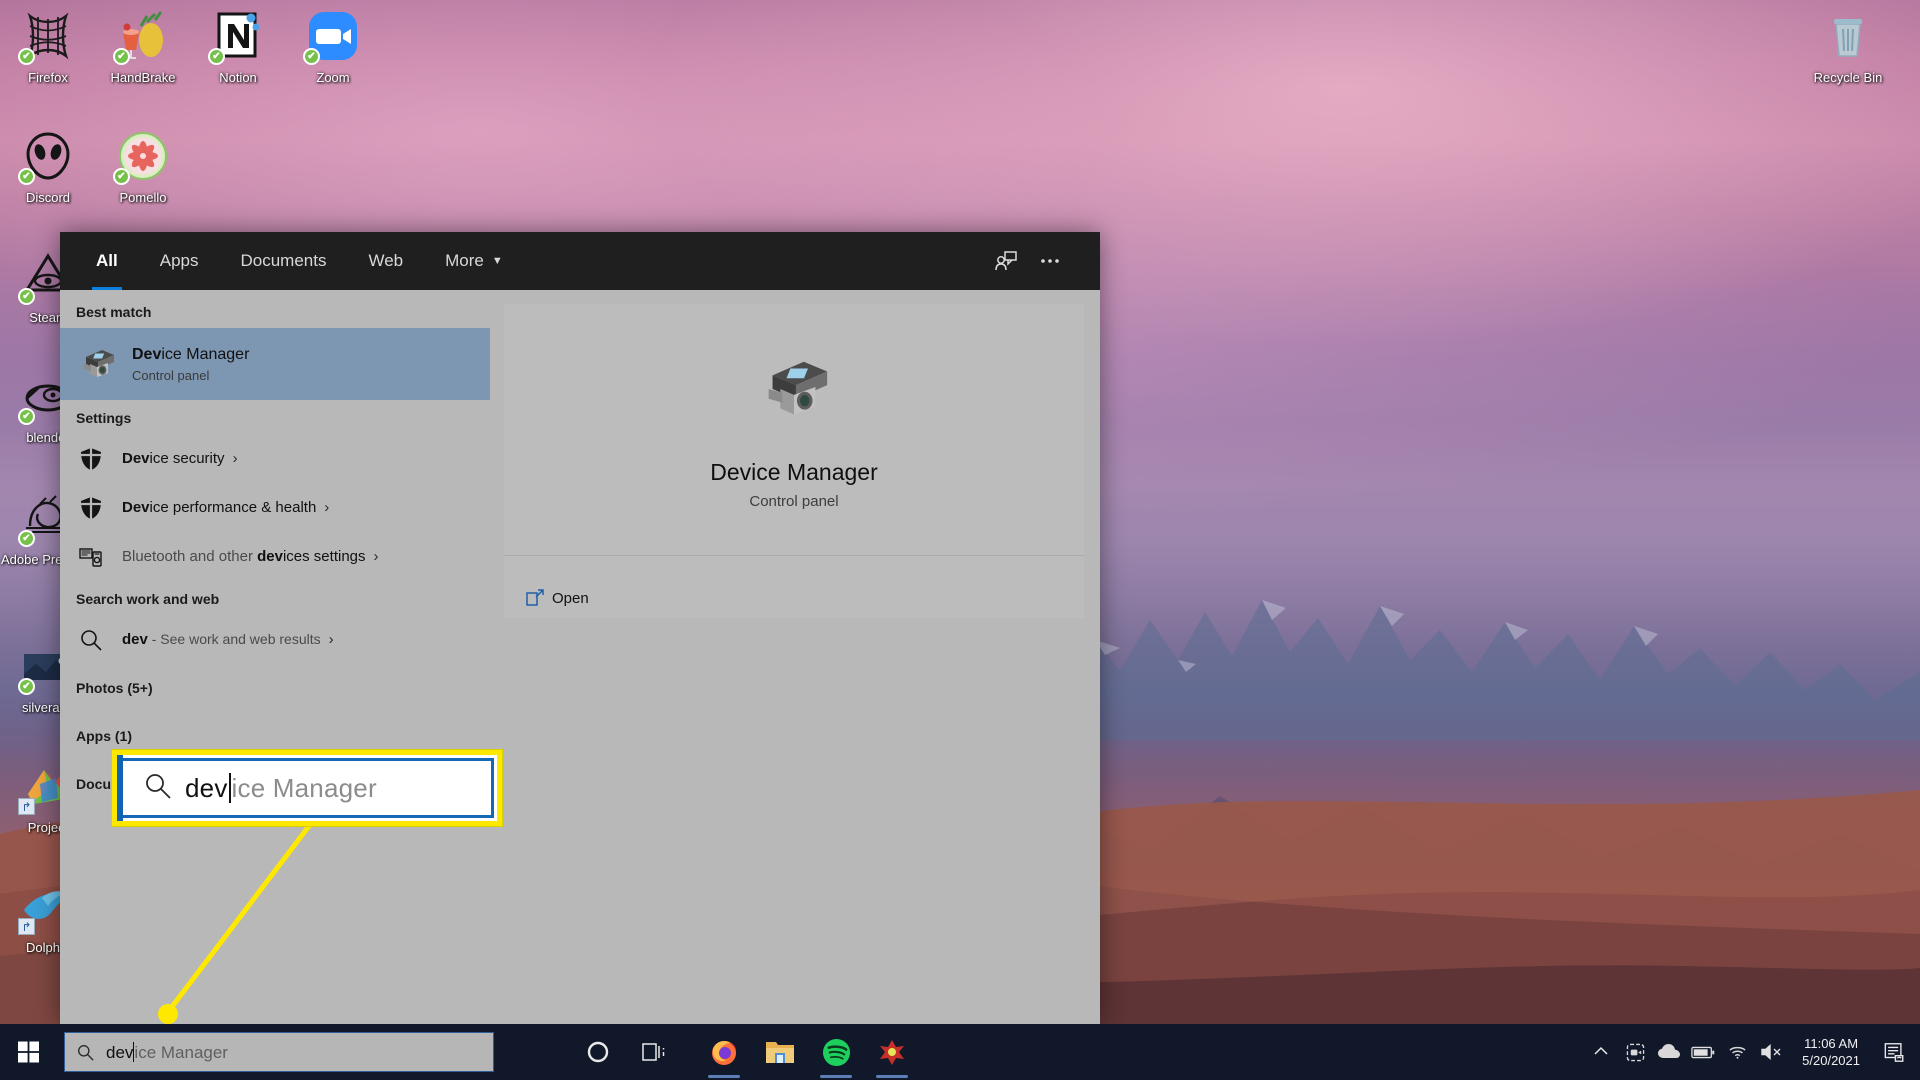 This screenshot has height=1080, width=1920. I want to click on start-button, so click(29, 1052).